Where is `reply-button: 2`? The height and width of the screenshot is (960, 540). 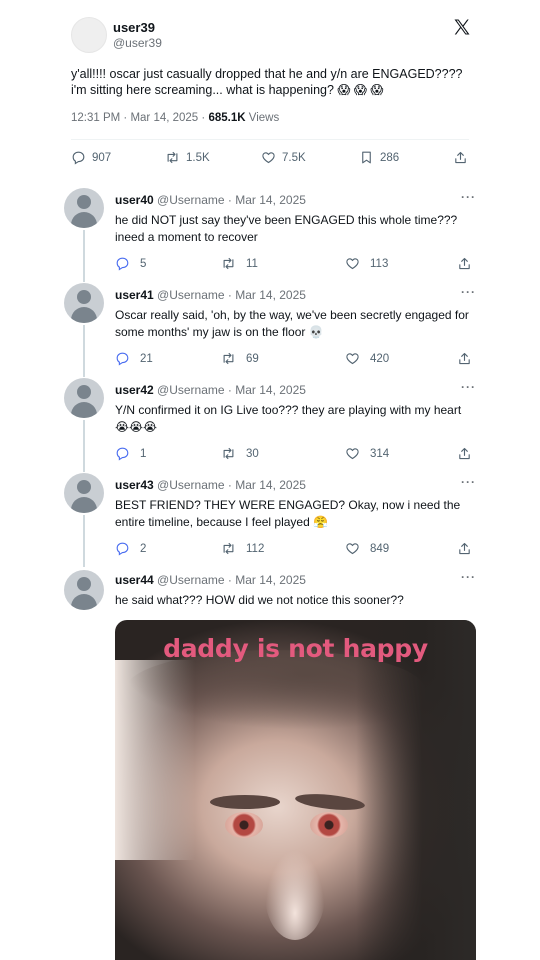
reply-button: 2 is located at coordinates (130, 548).